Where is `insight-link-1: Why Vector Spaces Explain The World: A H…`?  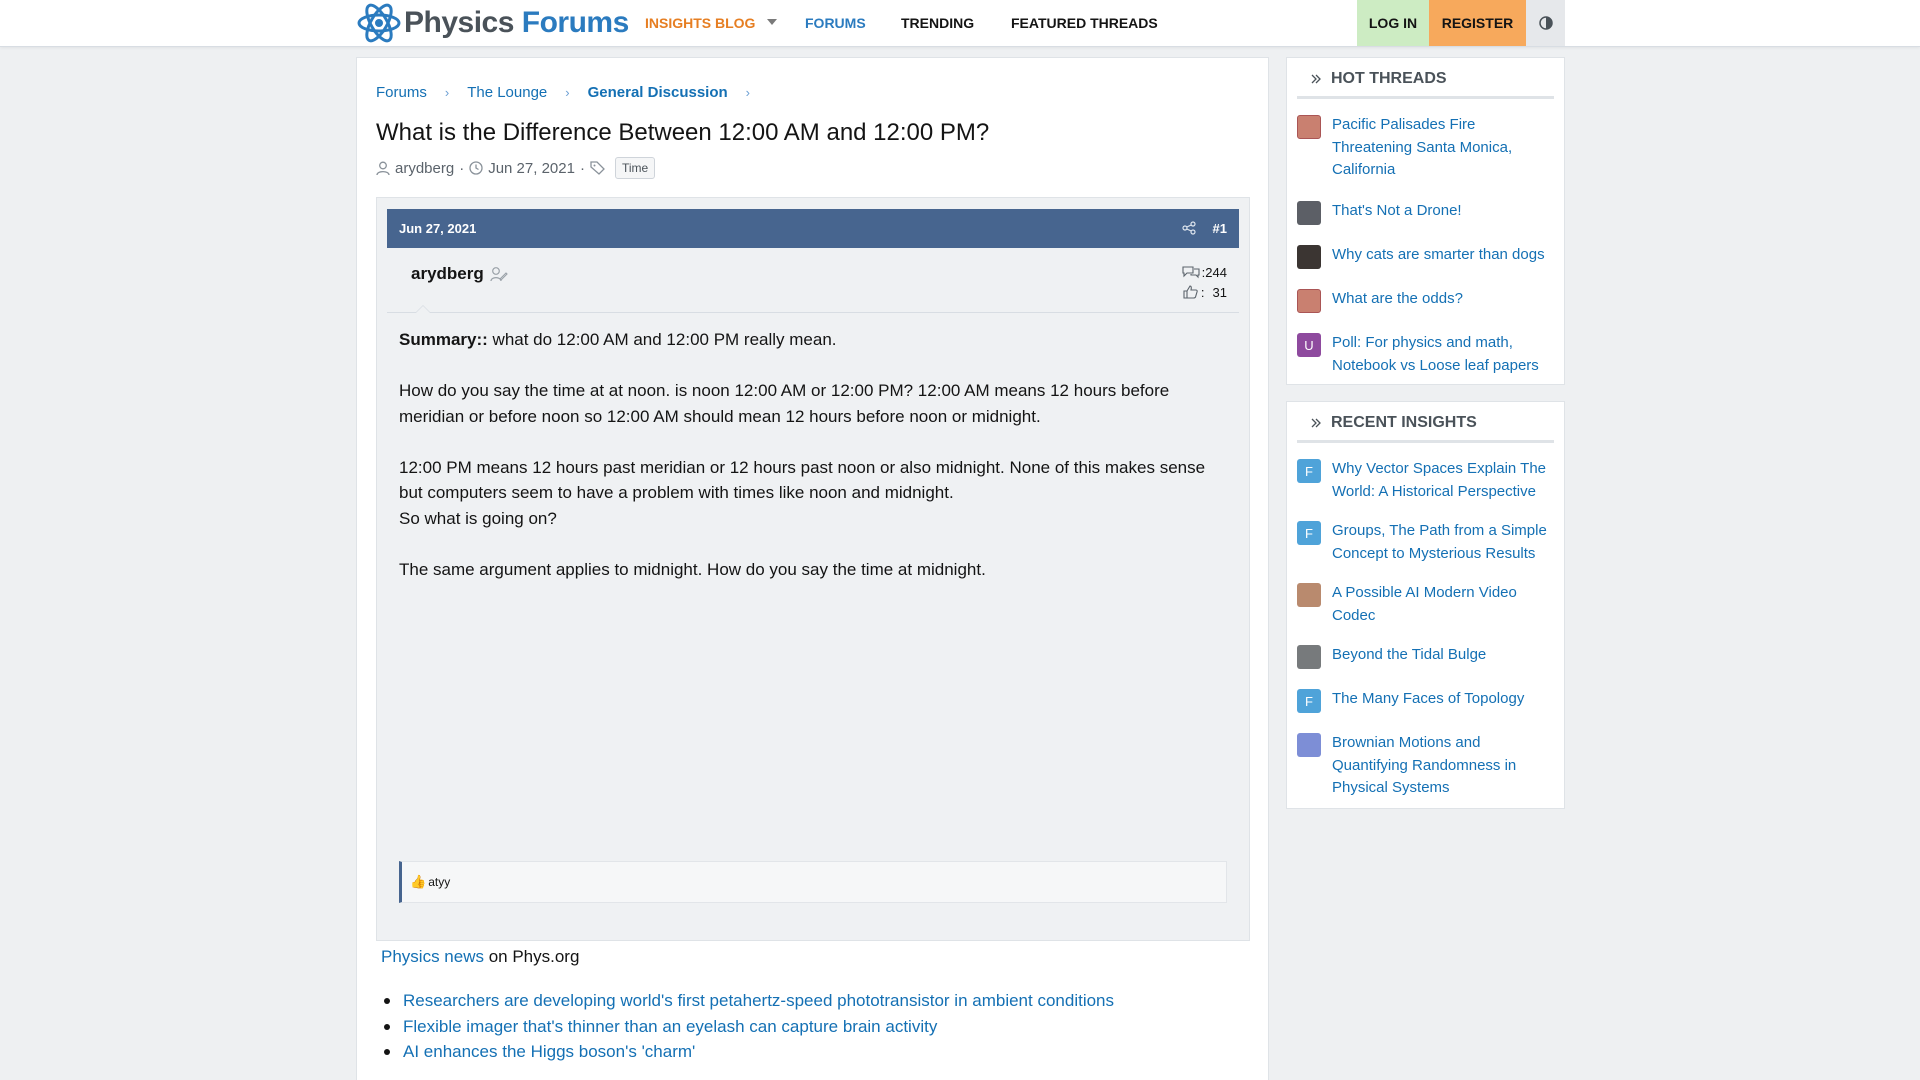 insight-link-1: Why Vector Spaces Explain The World: A H… is located at coordinates (1444, 480).